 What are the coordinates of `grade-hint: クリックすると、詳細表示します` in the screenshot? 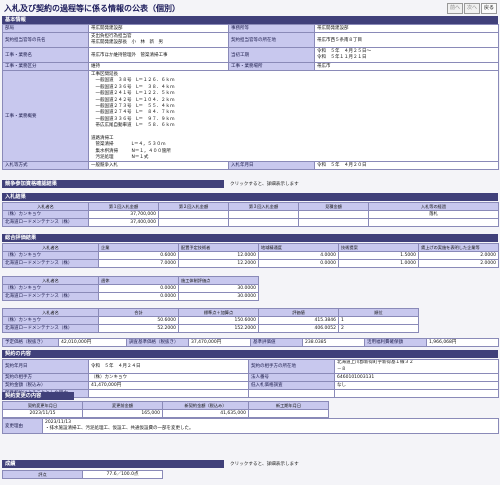 It's located at (264, 464).